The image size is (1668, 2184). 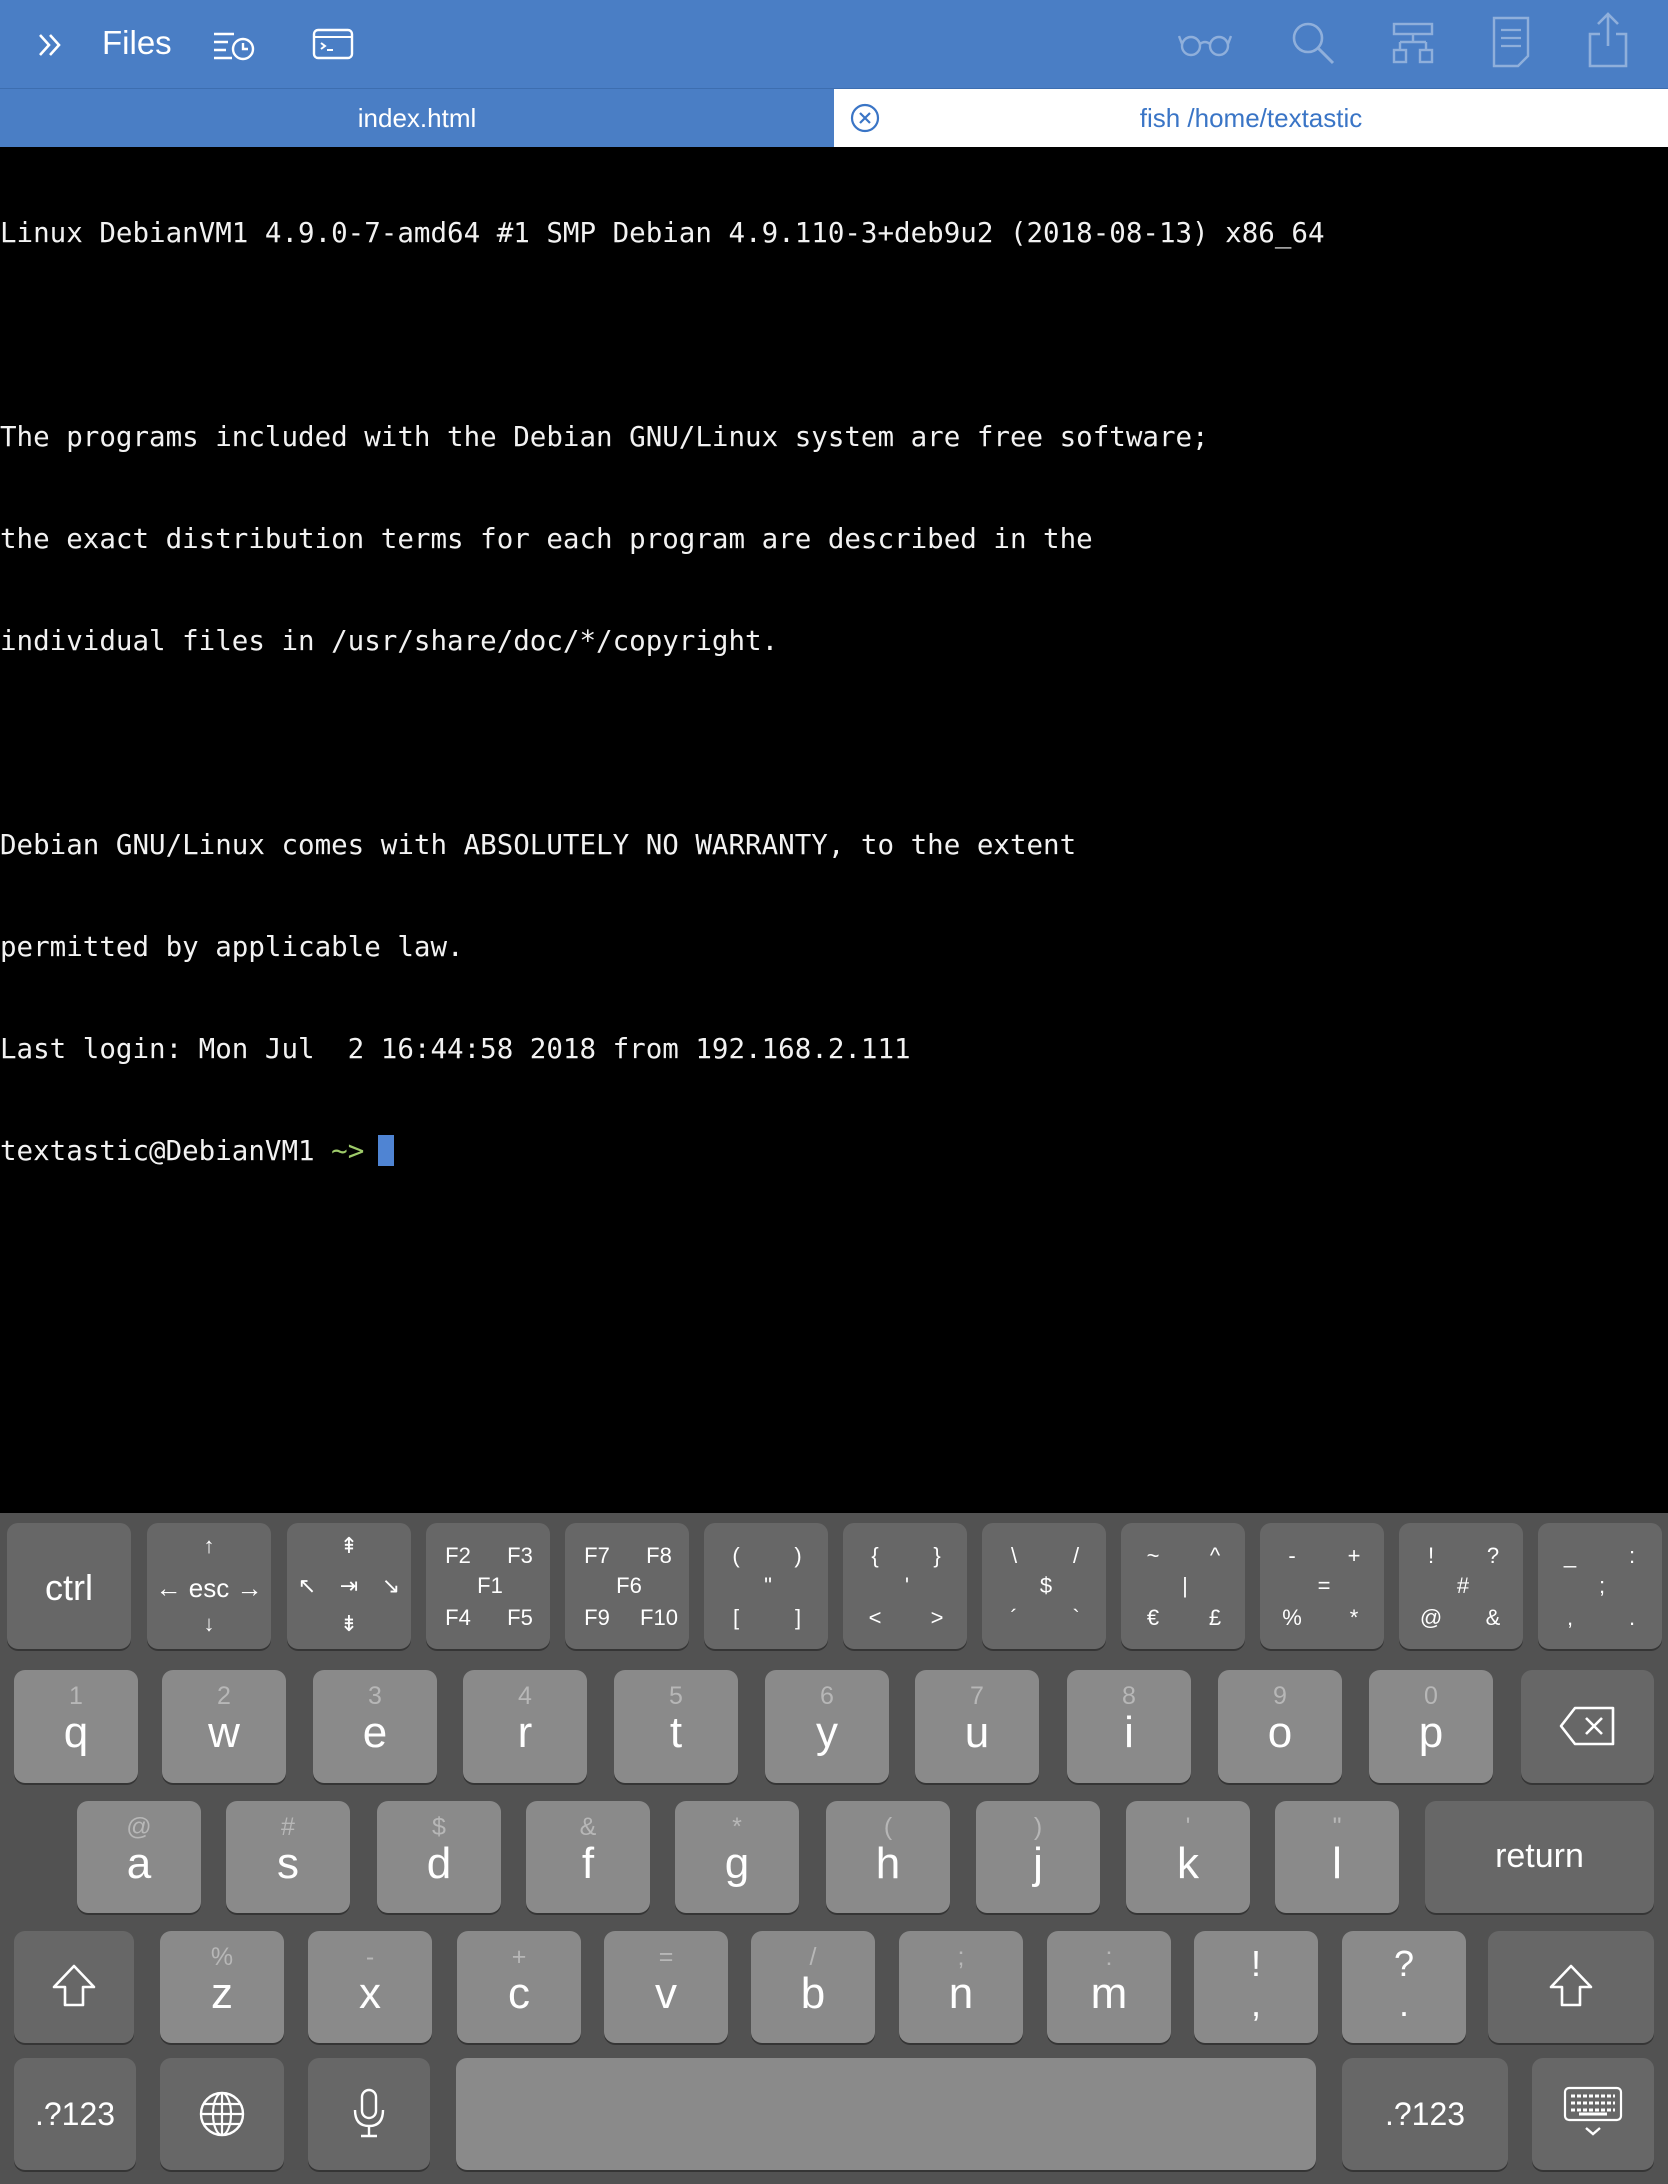 What do you see at coordinates (222, 2114) in the screenshot?
I see `globe-key` at bounding box center [222, 2114].